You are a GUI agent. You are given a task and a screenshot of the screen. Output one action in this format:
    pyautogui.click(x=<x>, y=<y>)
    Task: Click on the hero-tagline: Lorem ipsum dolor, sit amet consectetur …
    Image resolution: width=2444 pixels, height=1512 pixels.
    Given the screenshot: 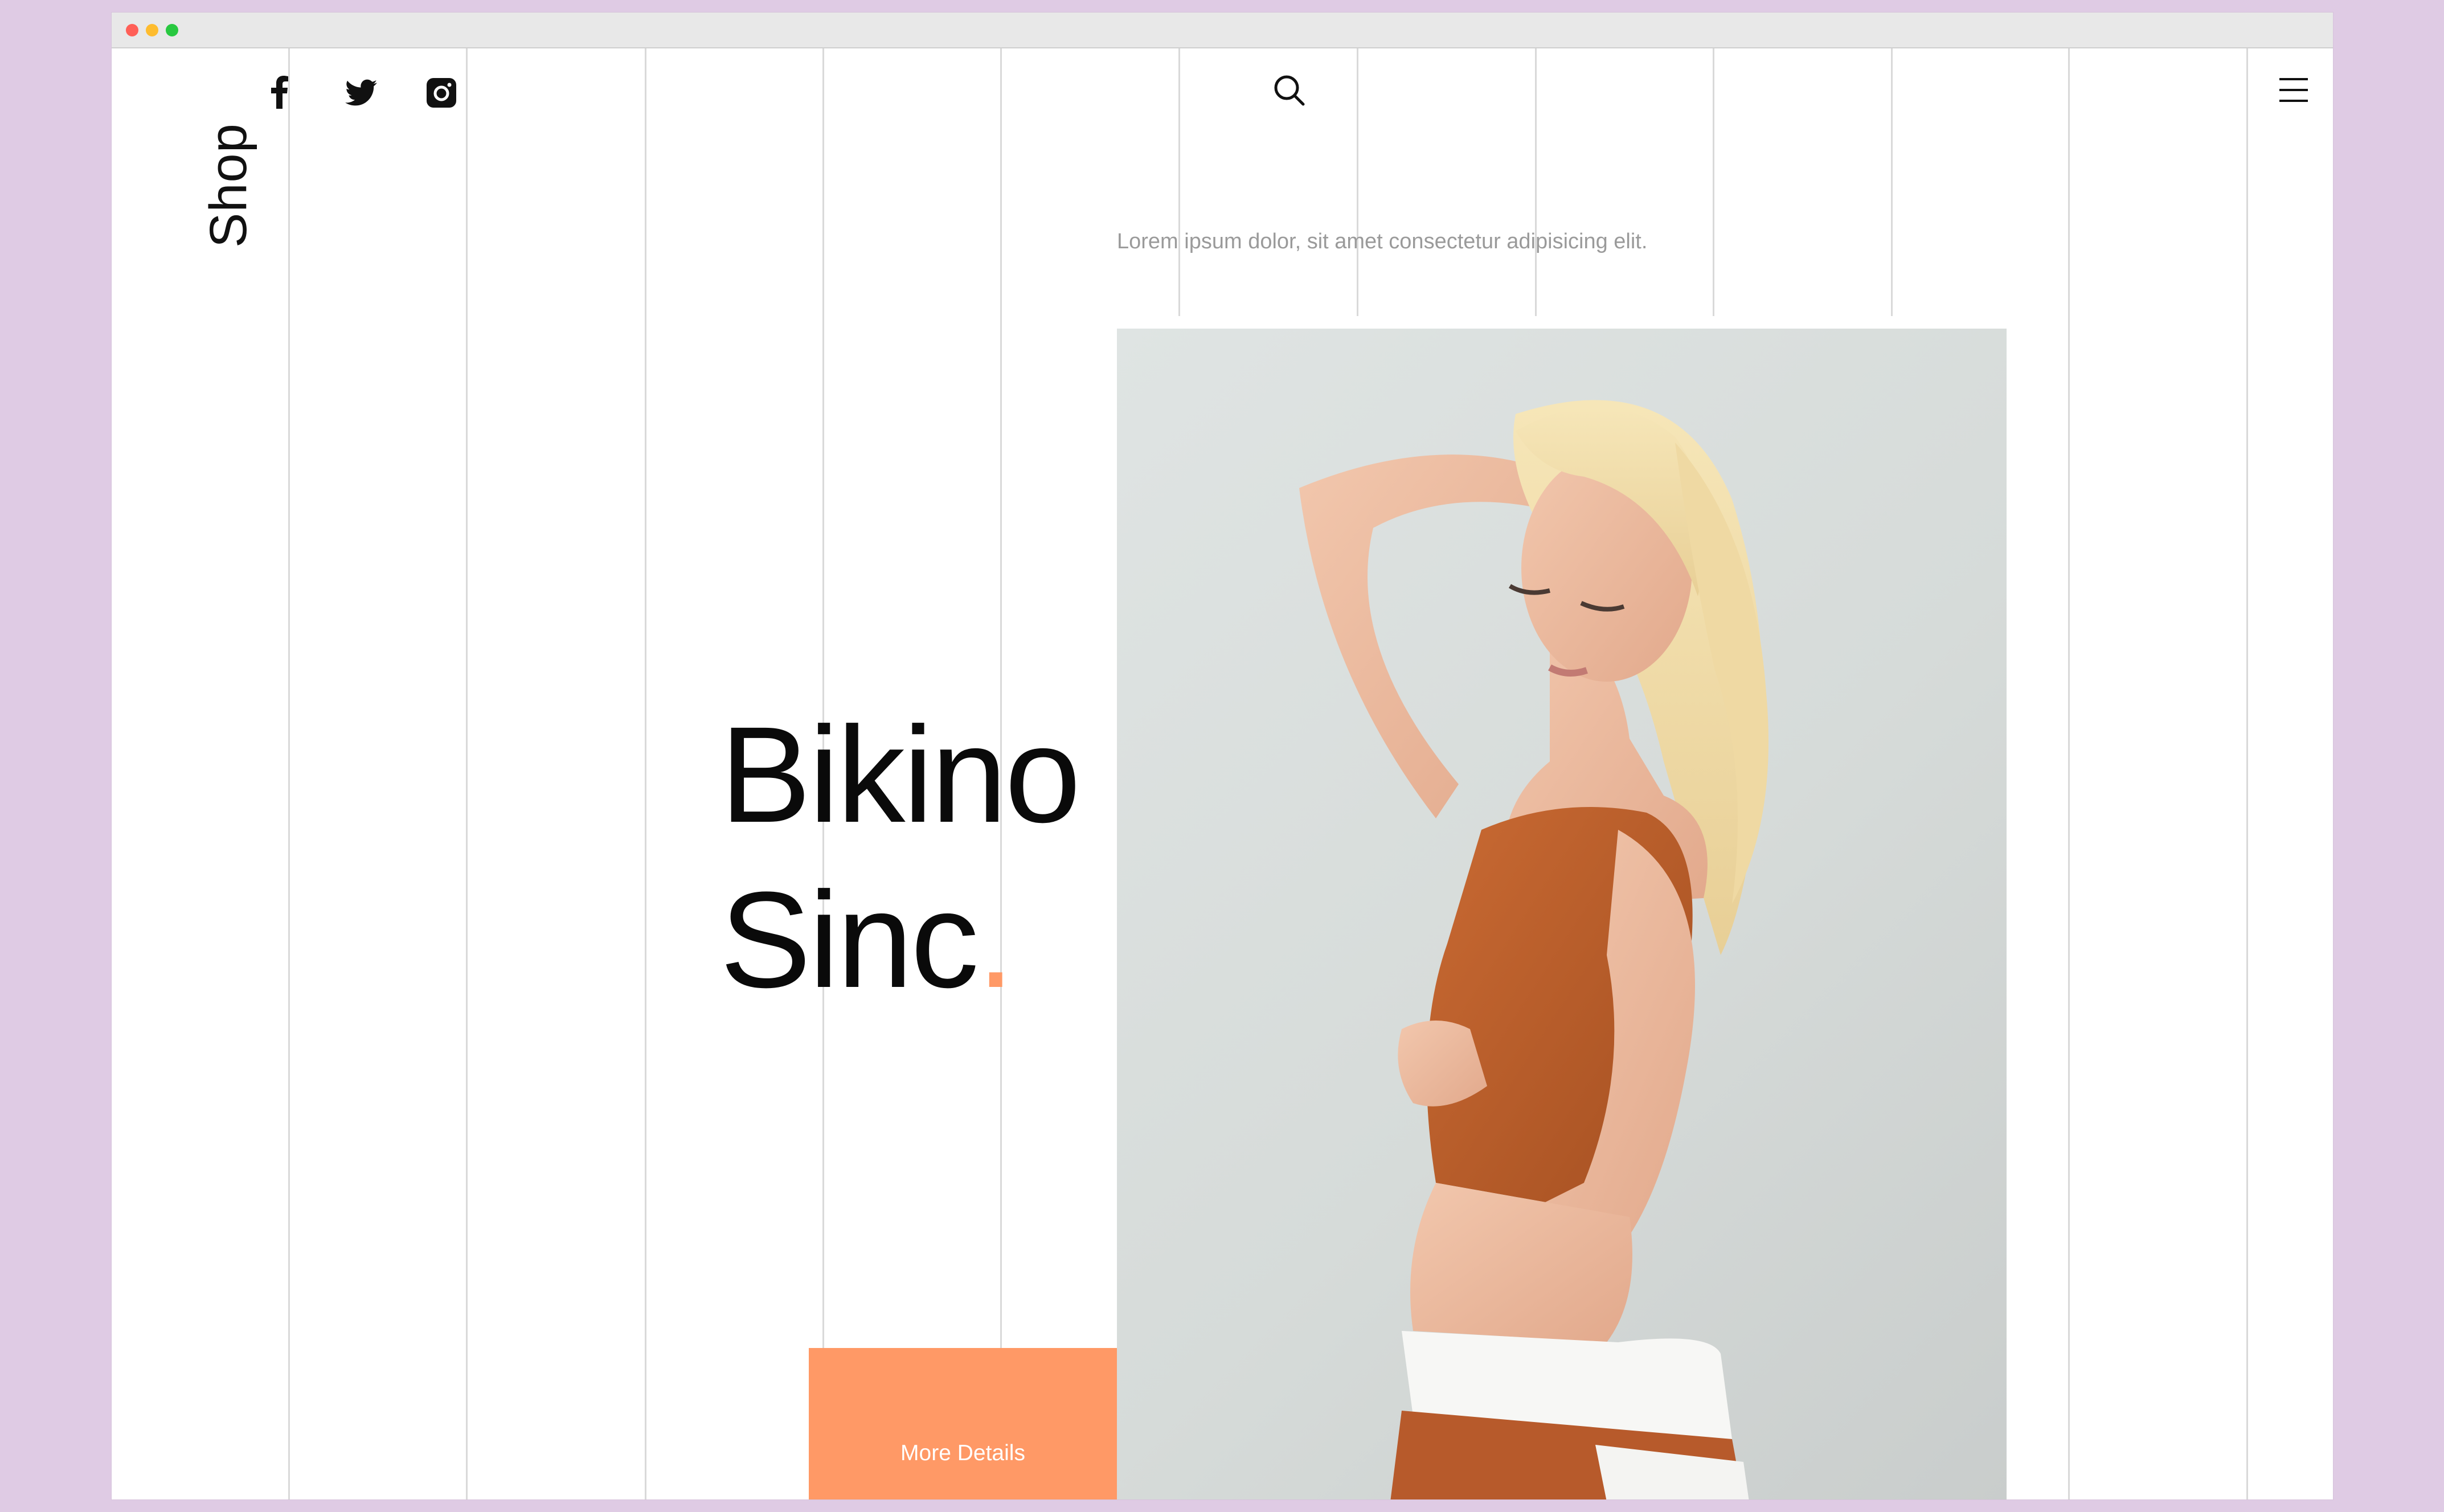 What is the action you would take?
    pyautogui.click(x=1382, y=241)
    